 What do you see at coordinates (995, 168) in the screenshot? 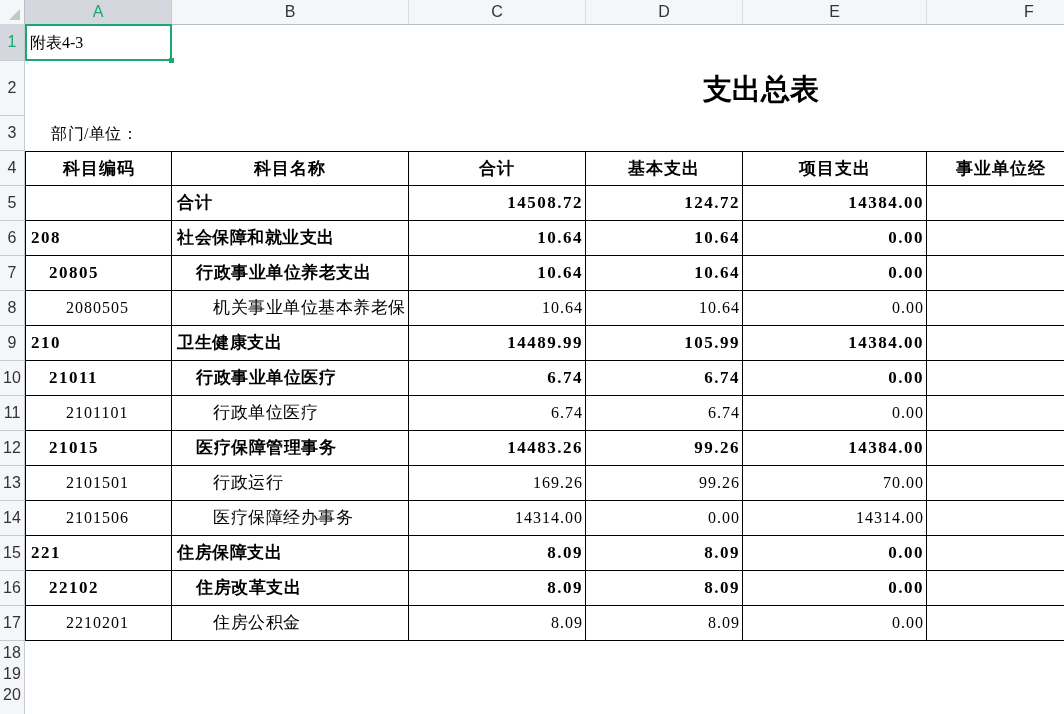
I see `table-header-cell: 事业单位经` at bounding box center [995, 168].